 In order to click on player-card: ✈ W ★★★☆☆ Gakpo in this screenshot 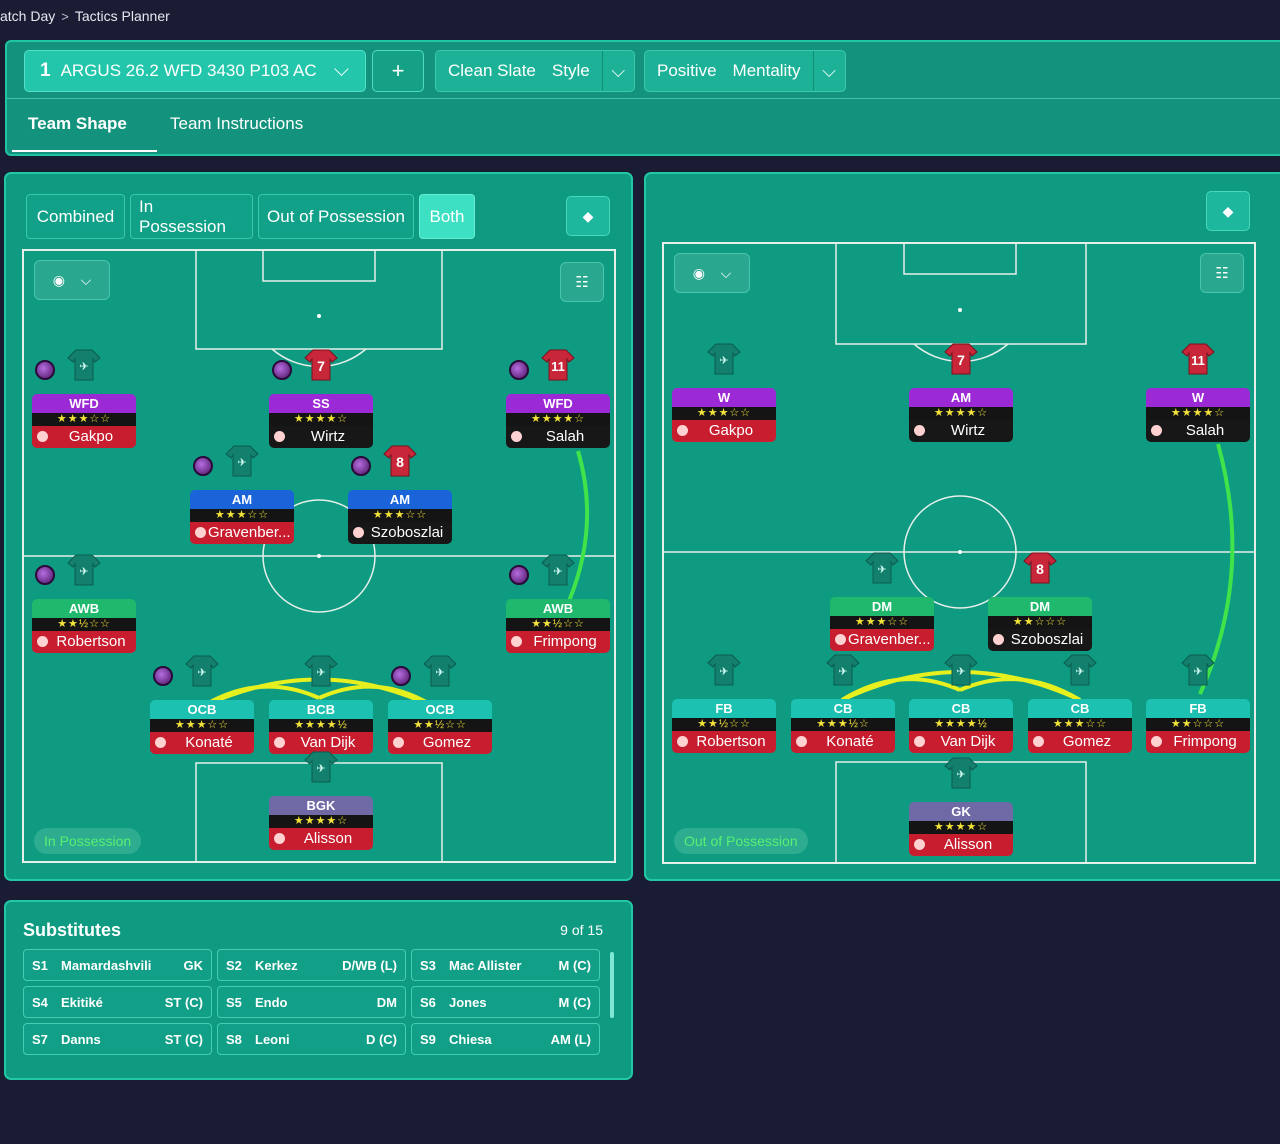, I will do `click(724, 392)`.